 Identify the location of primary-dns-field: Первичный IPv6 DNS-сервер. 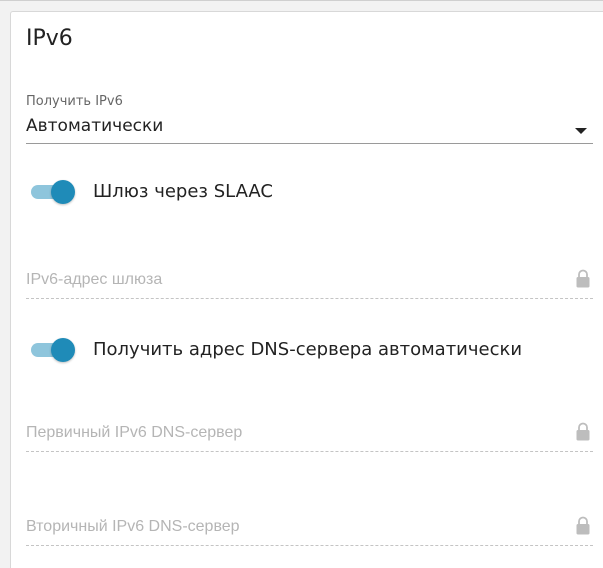
(309, 441).